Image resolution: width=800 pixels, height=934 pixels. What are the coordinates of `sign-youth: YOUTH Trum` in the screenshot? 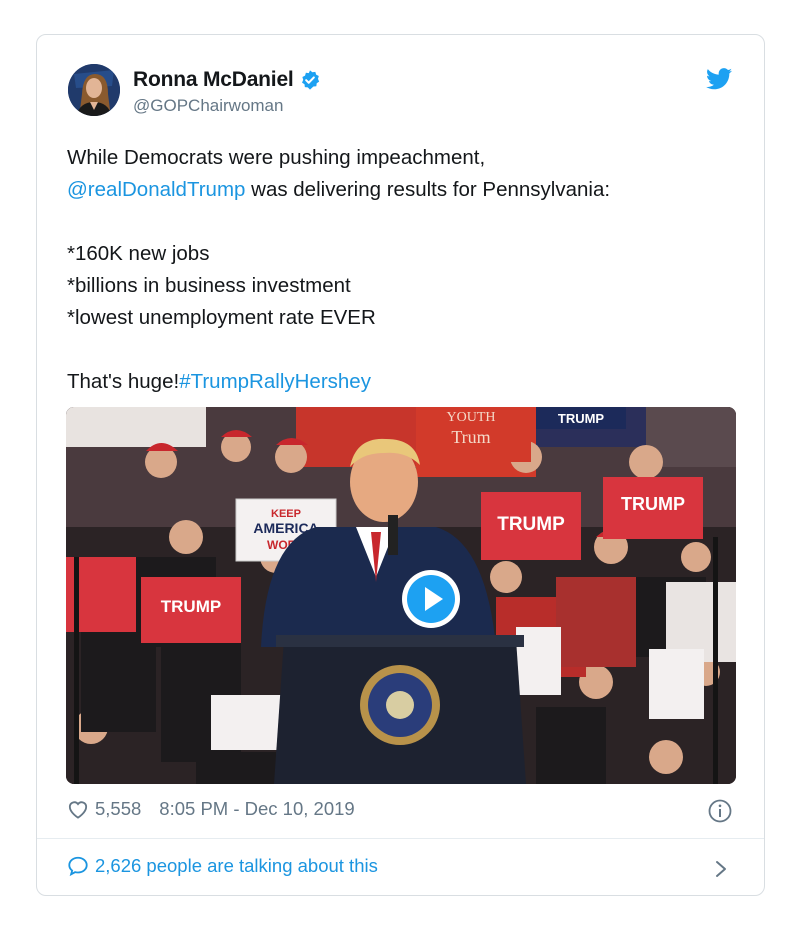 It's located at (476, 434).